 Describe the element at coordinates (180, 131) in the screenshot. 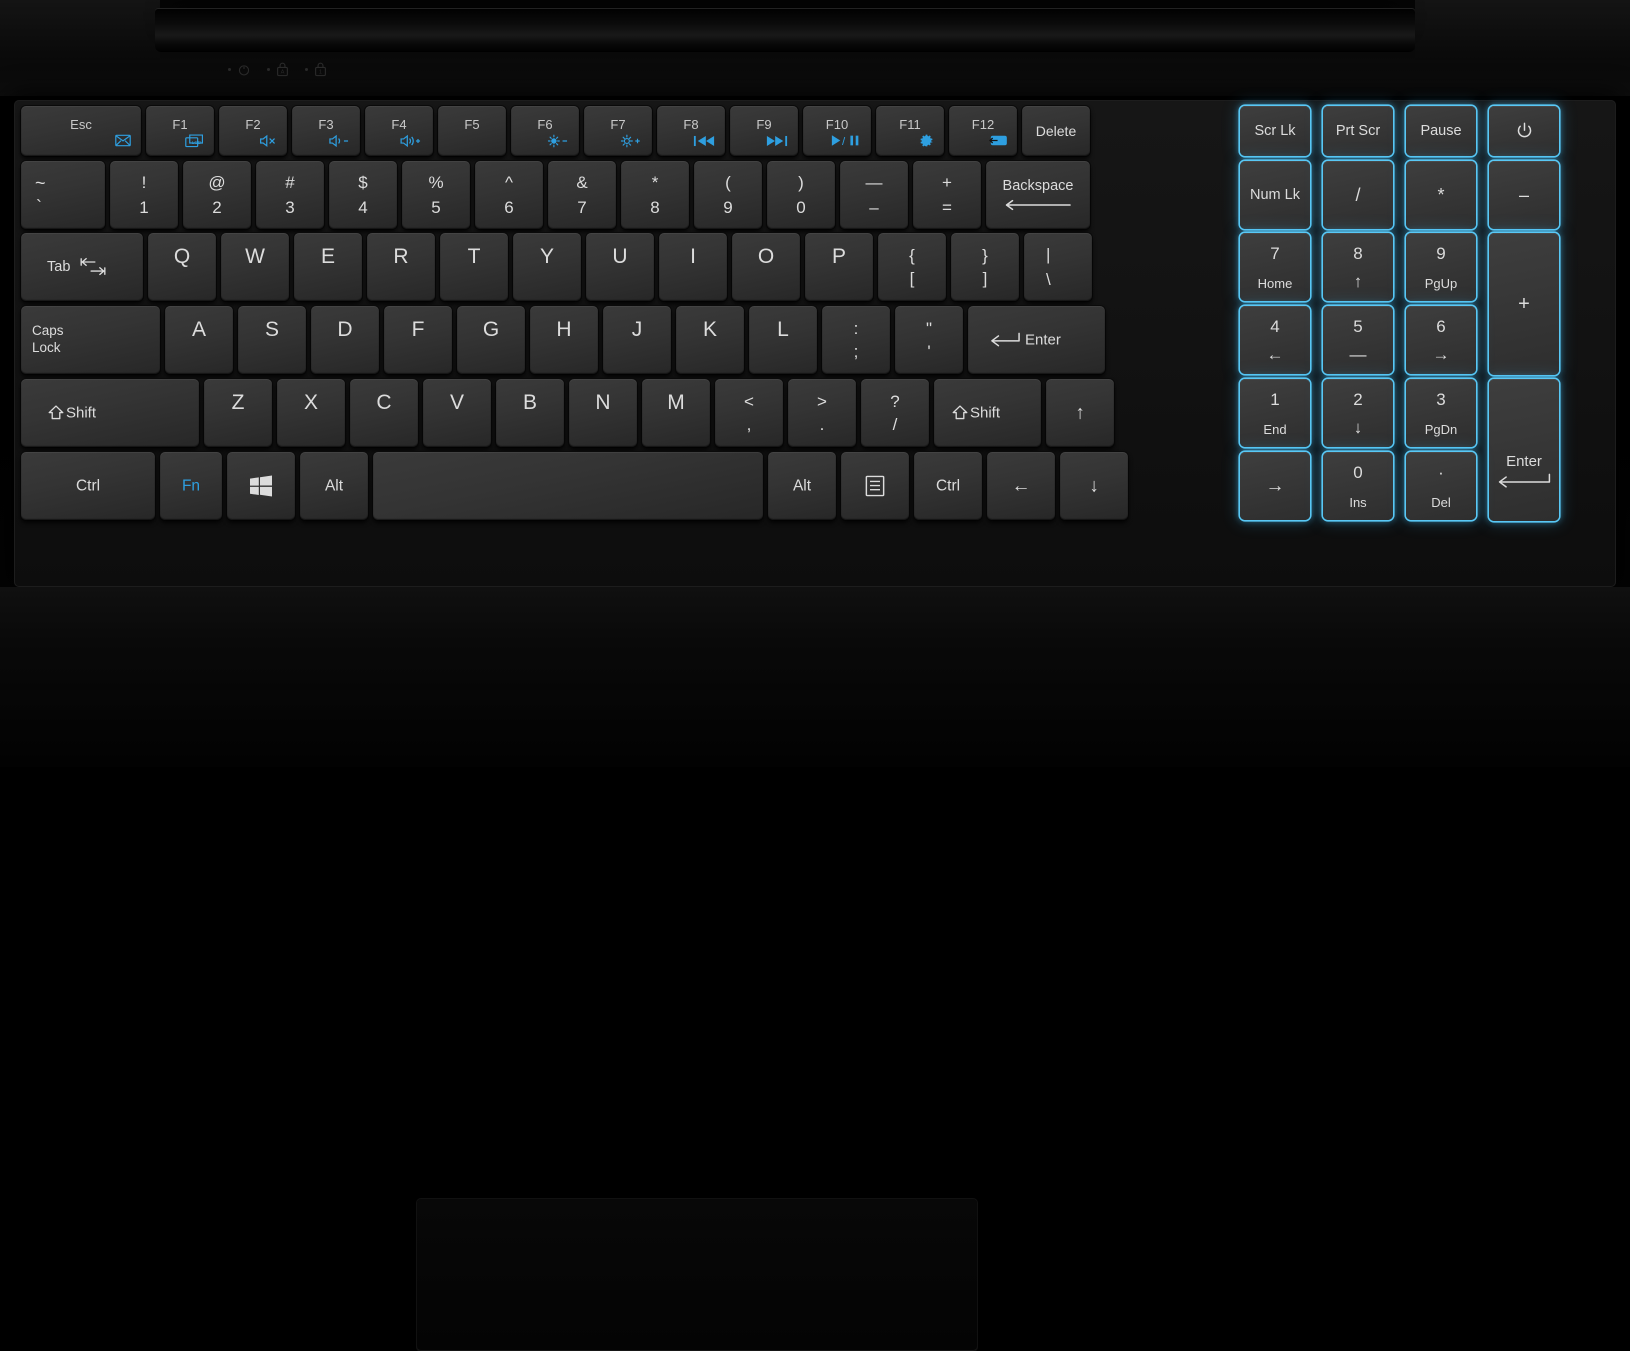

I see `key-f1: F1 LCD` at that location.